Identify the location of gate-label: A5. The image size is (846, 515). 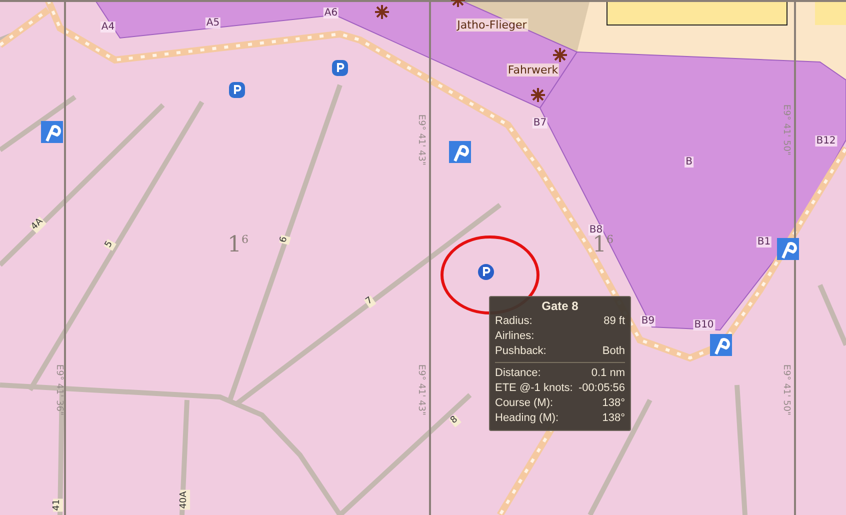
(213, 23).